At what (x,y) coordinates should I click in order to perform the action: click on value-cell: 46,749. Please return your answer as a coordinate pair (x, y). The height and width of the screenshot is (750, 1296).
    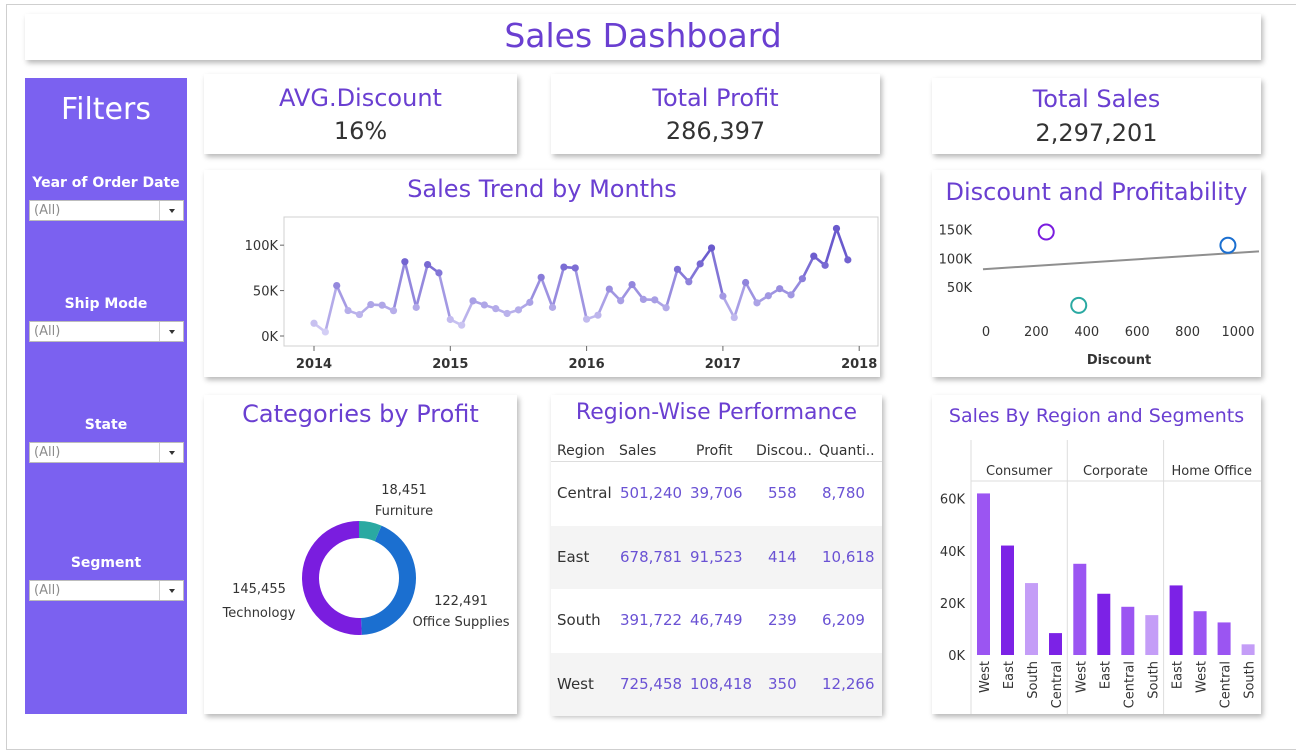
    Looking at the image, I should click on (716, 620).